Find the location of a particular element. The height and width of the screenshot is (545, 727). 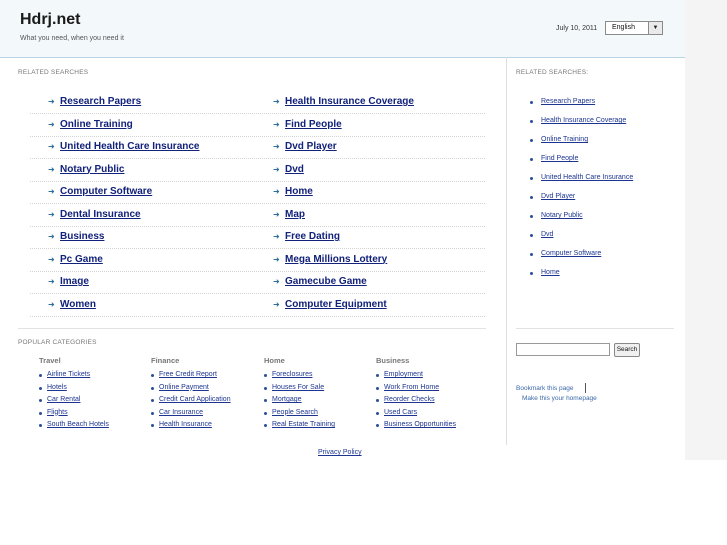

related-link: Image is located at coordinates (74, 281).